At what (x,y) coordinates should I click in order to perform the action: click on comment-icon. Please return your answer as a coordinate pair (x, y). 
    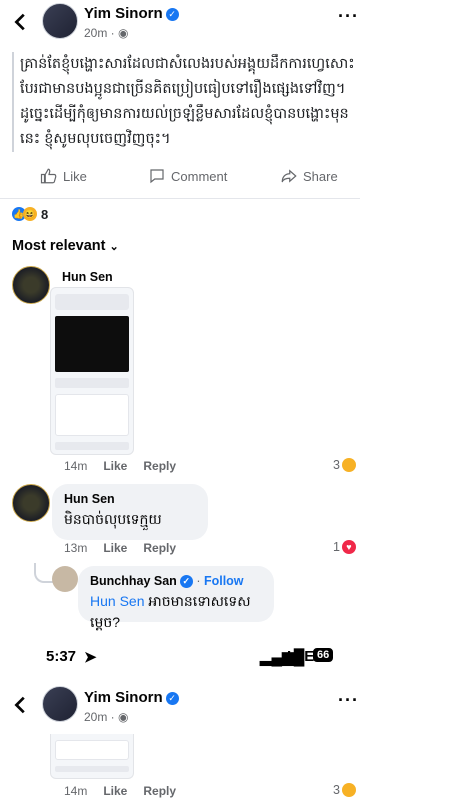
    Looking at the image, I should click on (157, 176).